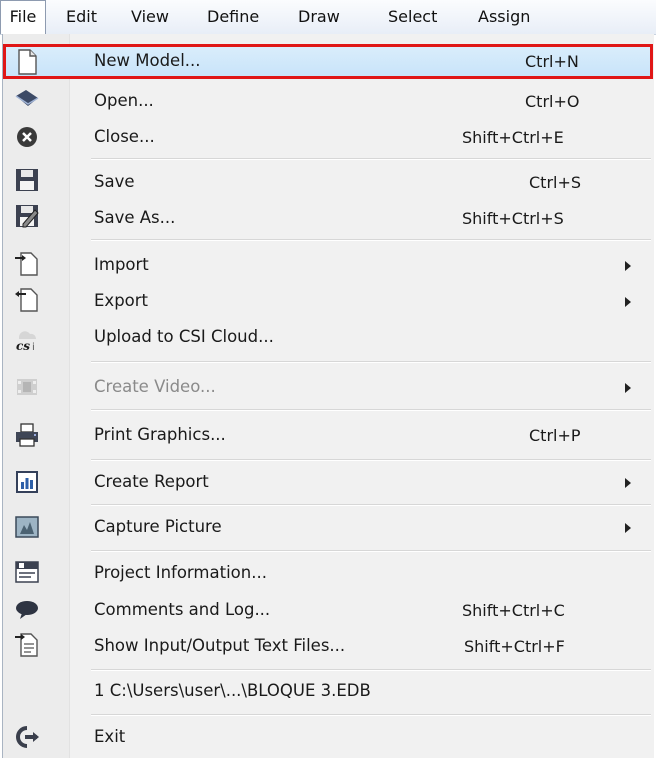 This screenshot has width=656, height=758. Describe the element at coordinates (232, 690) in the screenshot. I see `menu-item-label: 1 C:\Users\user\...\BLOQUE 3.EDB` at that location.